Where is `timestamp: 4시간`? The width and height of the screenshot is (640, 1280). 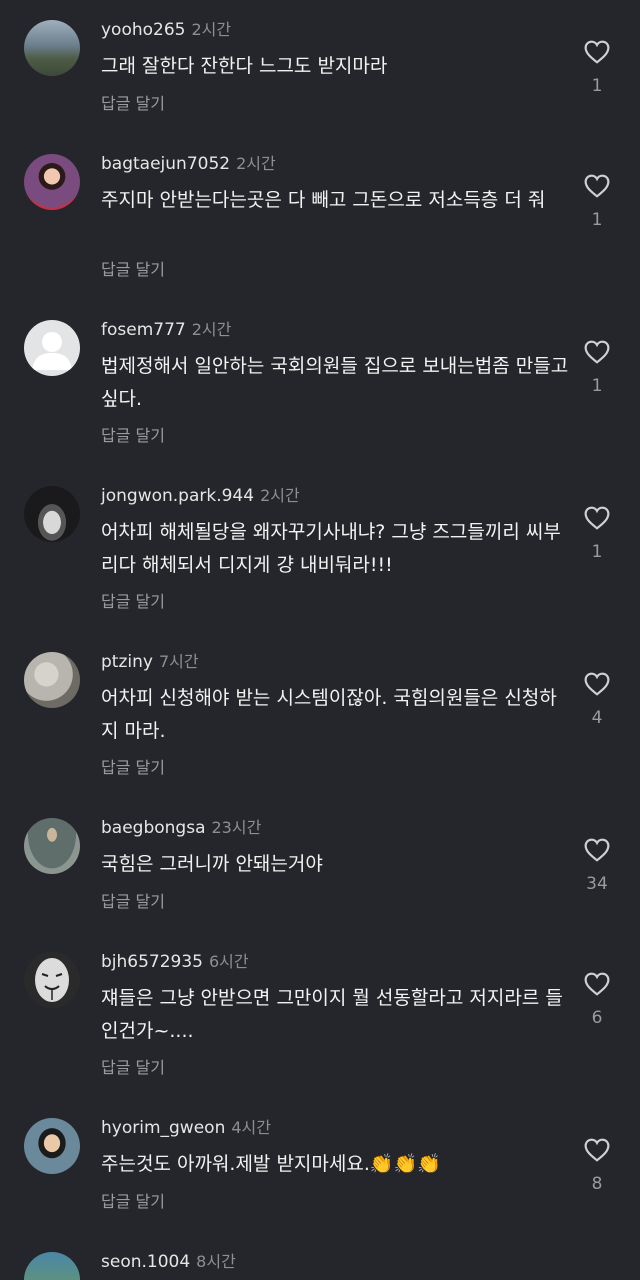 timestamp: 4시간 is located at coordinates (251, 1127).